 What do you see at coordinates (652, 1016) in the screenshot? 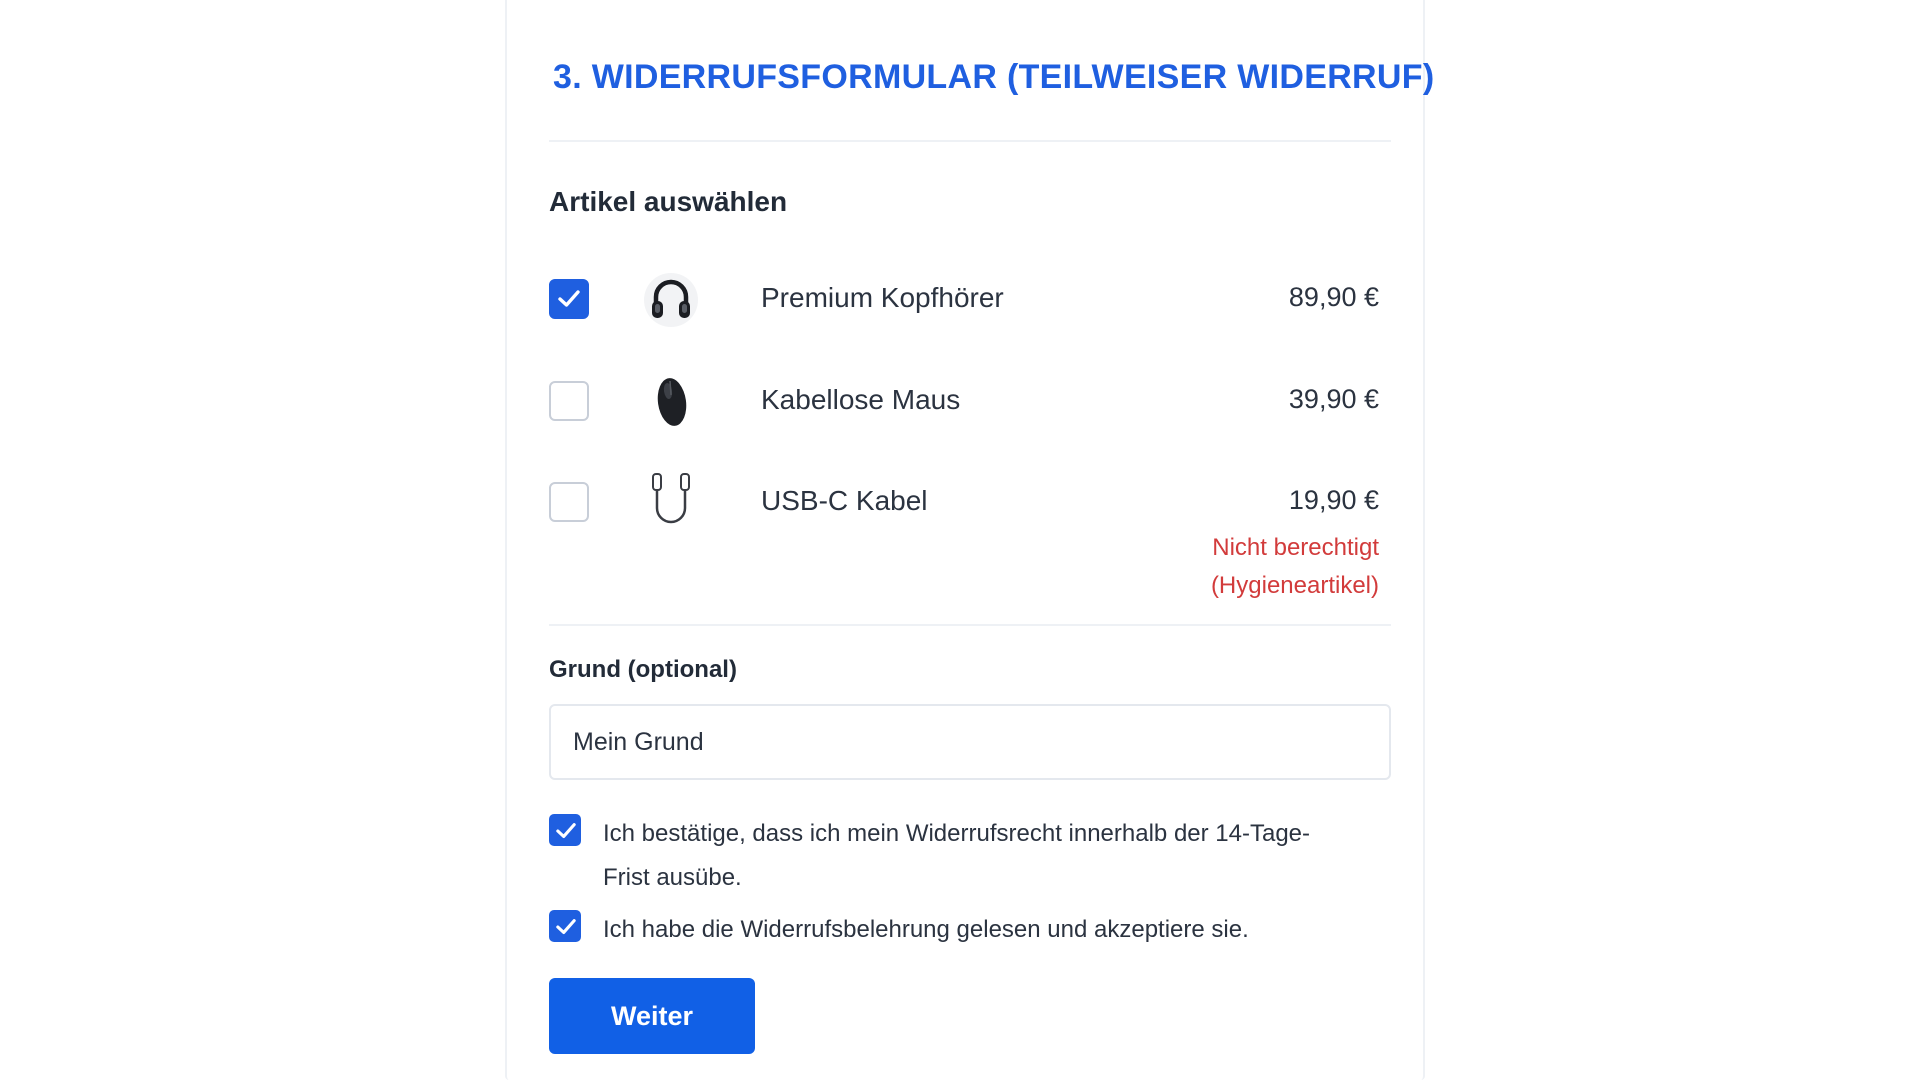
I see `next-button: Weiter` at bounding box center [652, 1016].